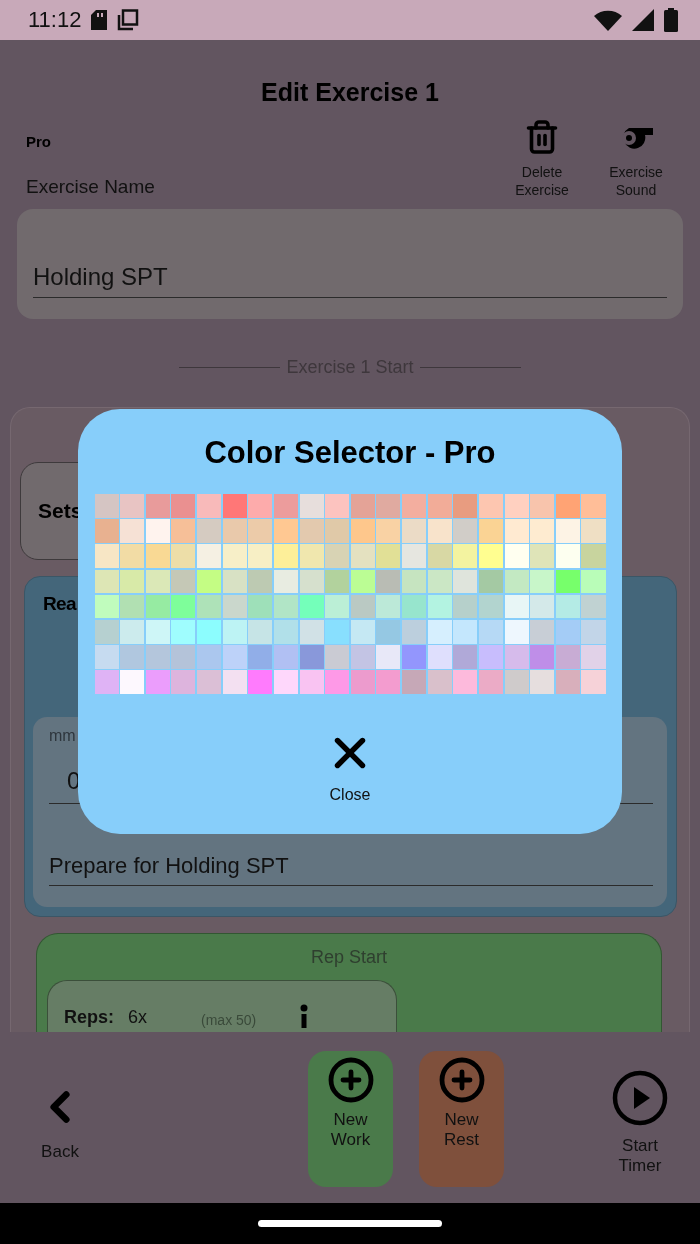 This screenshot has width=700, height=1244. Describe the element at coordinates (350, 765) in the screenshot. I see `close-button: Close` at that location.